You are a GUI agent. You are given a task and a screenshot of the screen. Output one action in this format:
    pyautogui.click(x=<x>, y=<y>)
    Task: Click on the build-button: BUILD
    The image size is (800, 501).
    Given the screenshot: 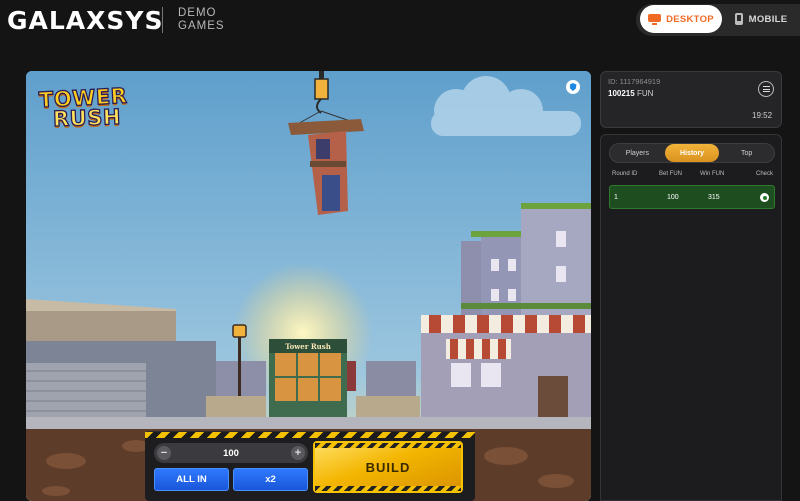 What is the action you would take?
    pyautogui.click(x=388, y=467)
    